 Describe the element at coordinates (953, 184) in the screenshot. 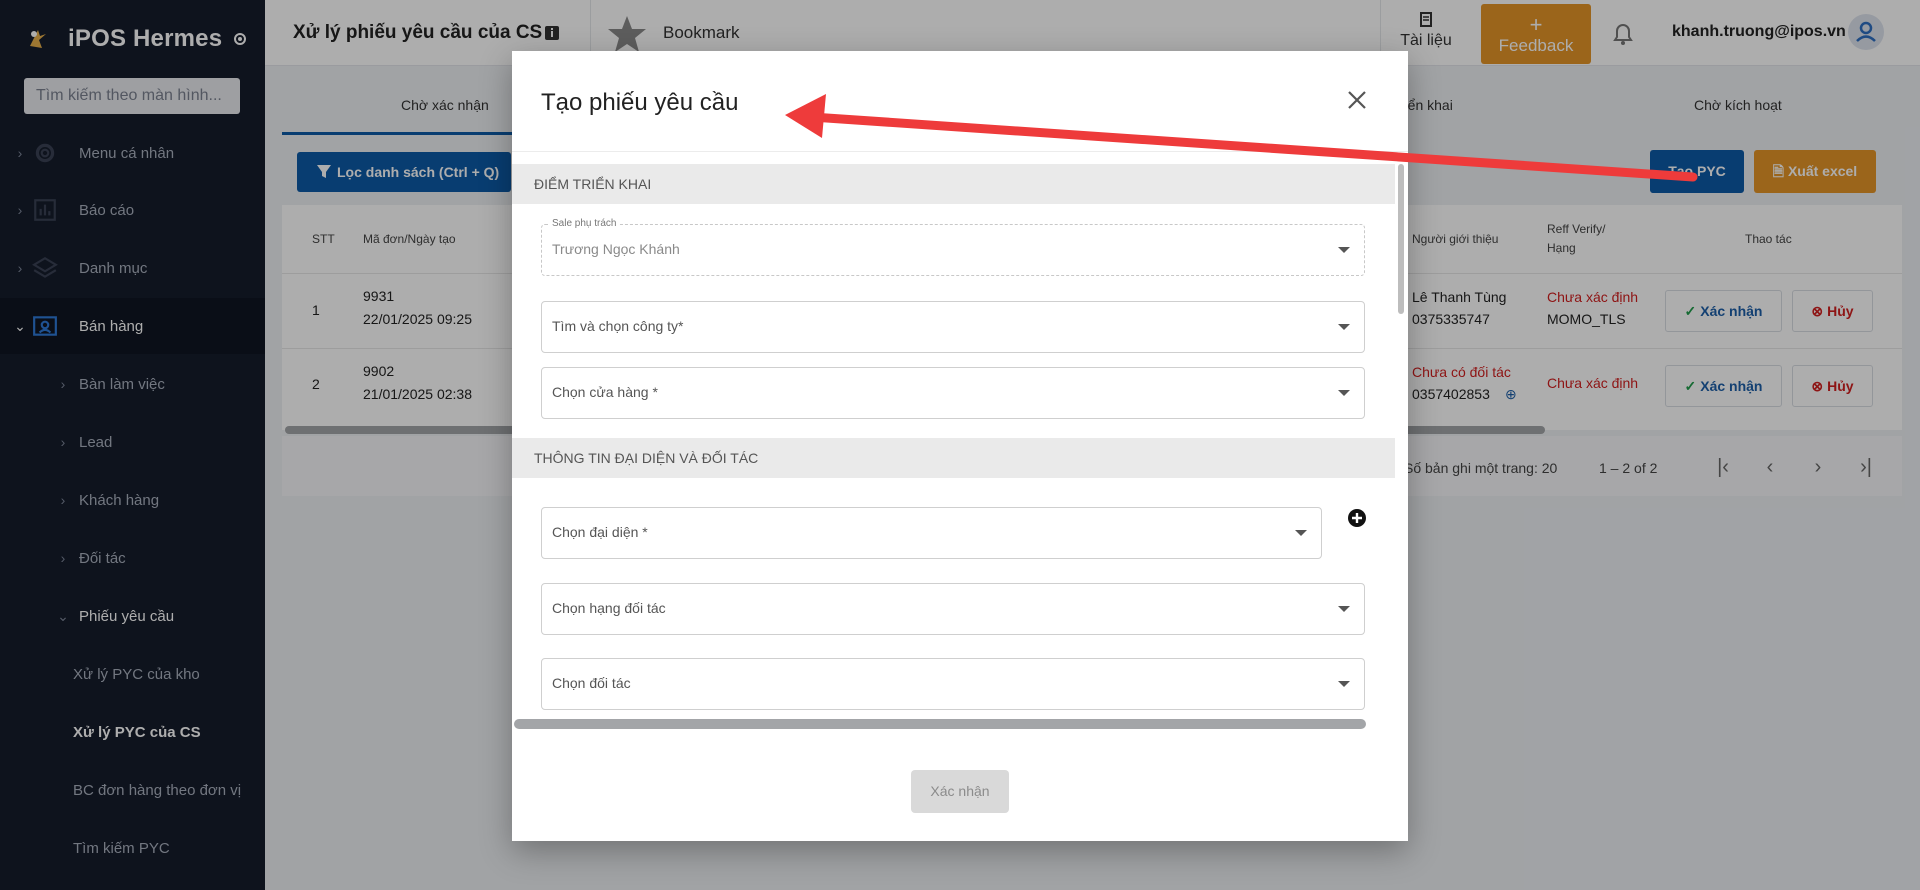

I see `section-header: ĐIỂM TRIỂN KHAI` at that location.